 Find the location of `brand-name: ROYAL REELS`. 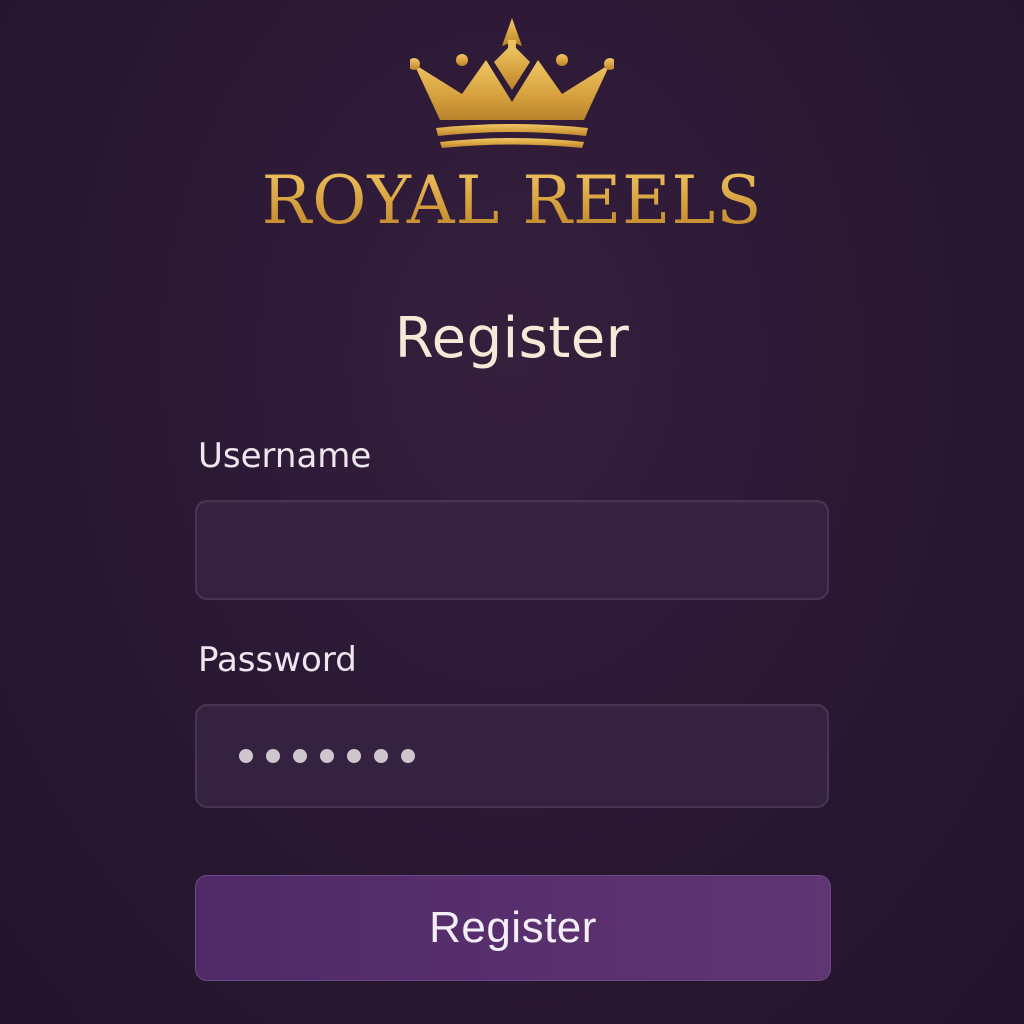

brand-name: ROYAL REELS is located at coordinates (512, 200).